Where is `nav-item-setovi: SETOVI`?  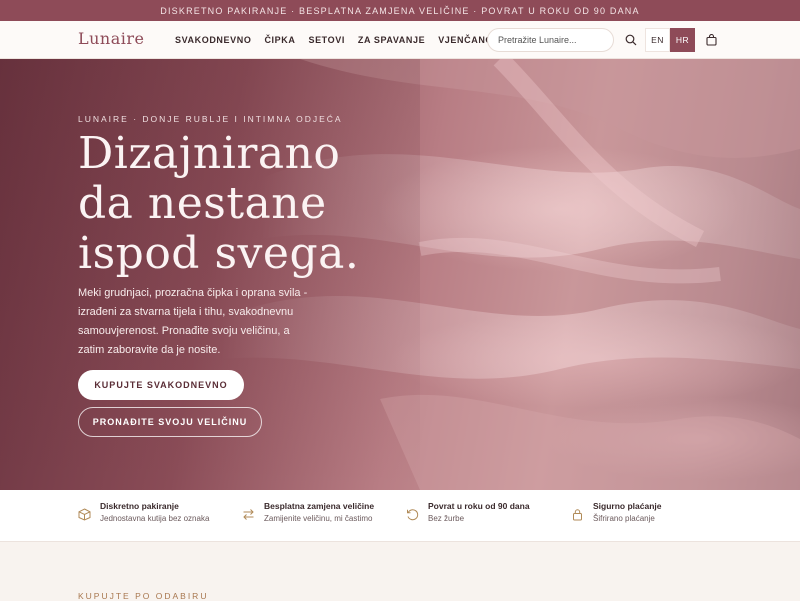 nav-item-setovi: SETOVI is located at coordinates (326, 40).